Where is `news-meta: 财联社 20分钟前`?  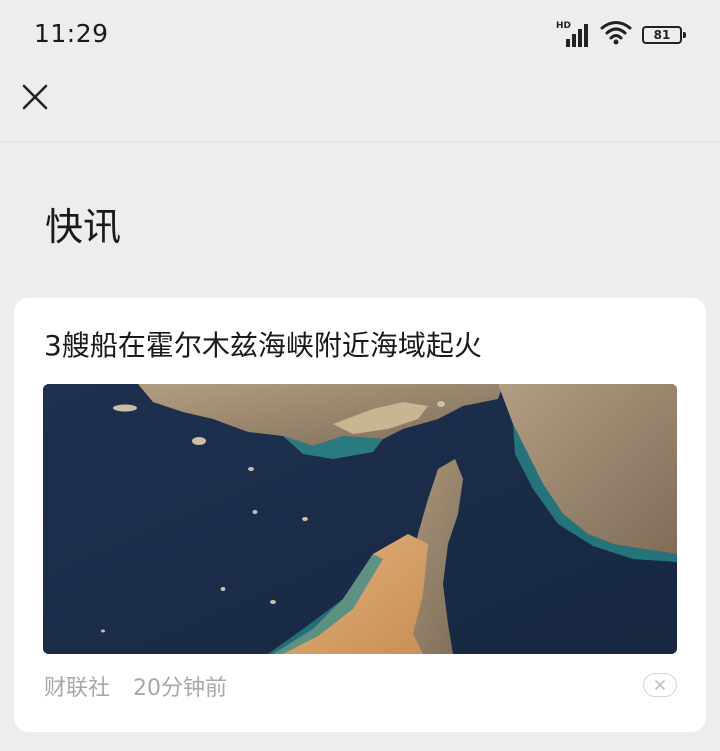
news-meta: 财联社 20分钟前 is located at coordinates (143, 686).